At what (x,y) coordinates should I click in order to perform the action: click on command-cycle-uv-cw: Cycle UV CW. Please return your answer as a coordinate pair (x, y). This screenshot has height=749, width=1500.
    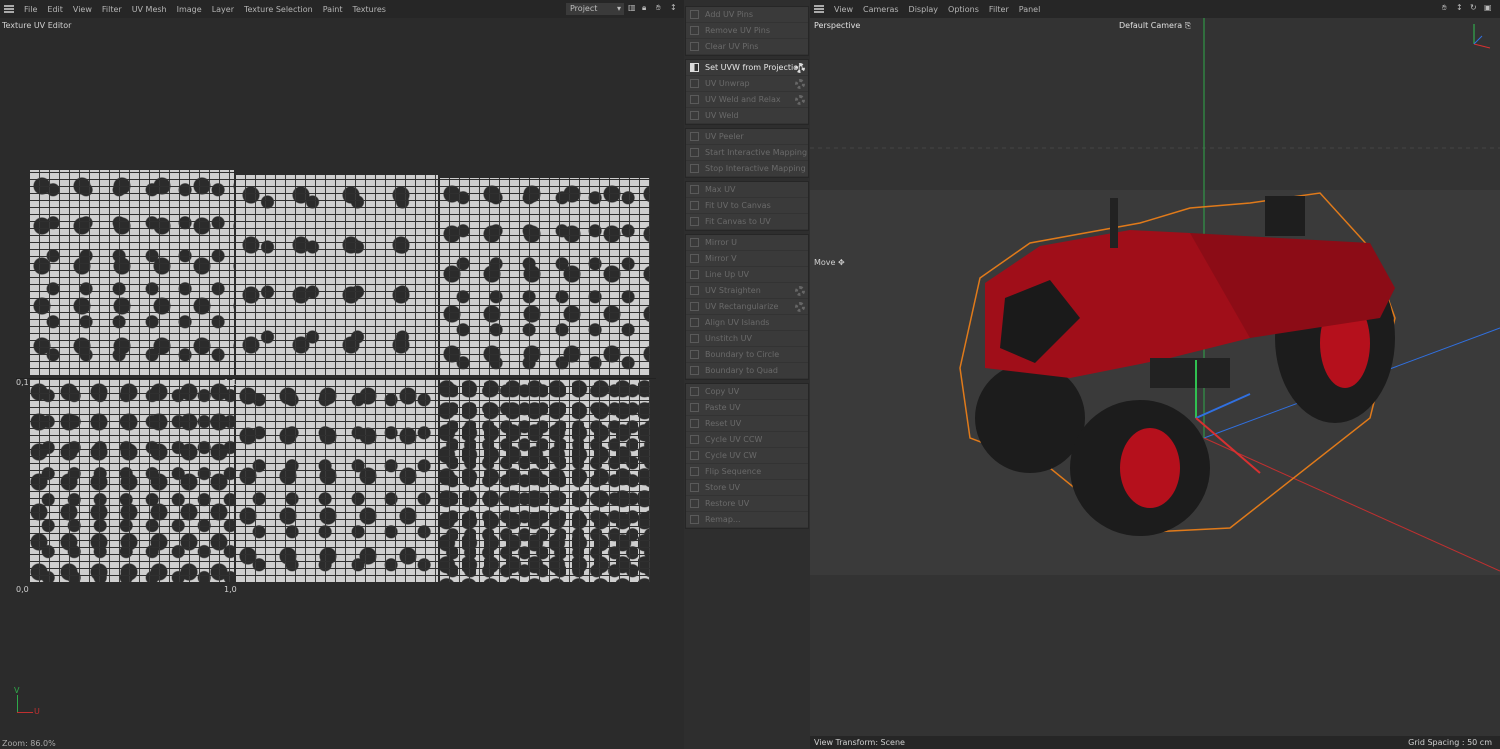
    Looking at the image, I should click on (747, 456).